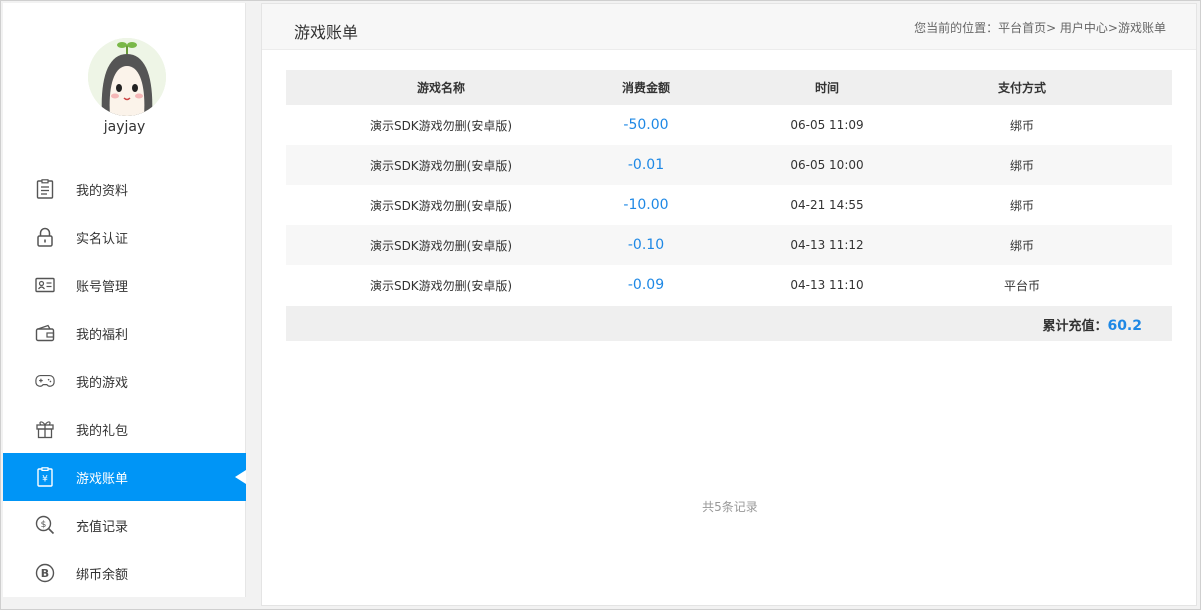 This screenshot has height=610, width=1201. I want to click on wallet-icon, so click(45, 333).